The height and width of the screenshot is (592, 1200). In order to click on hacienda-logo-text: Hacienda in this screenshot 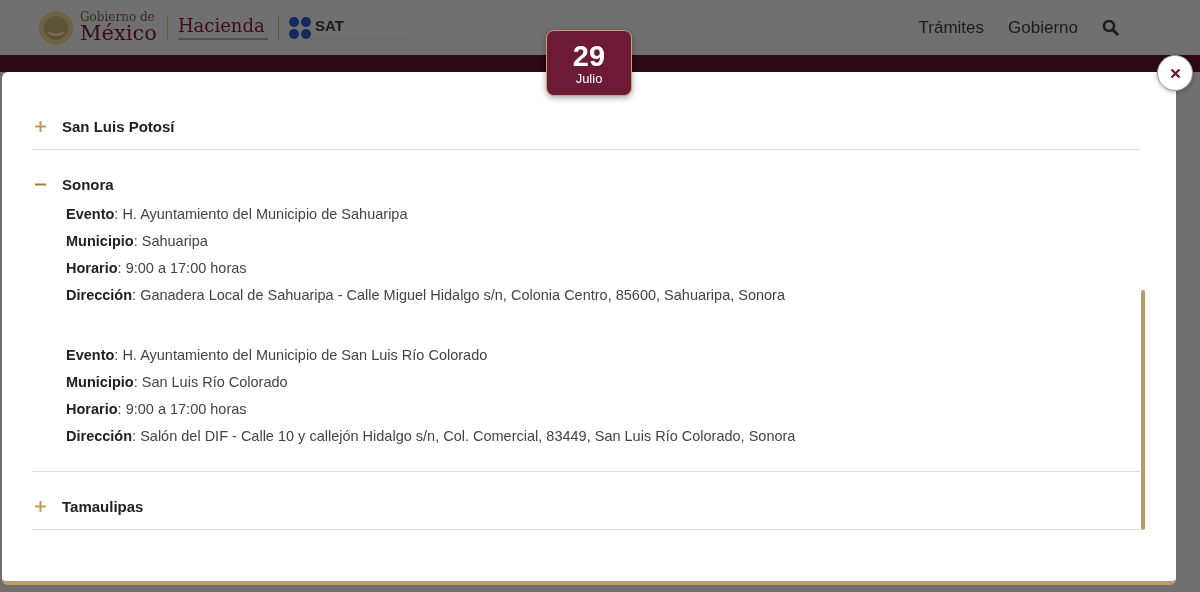, I will do `click(221, 25)`.